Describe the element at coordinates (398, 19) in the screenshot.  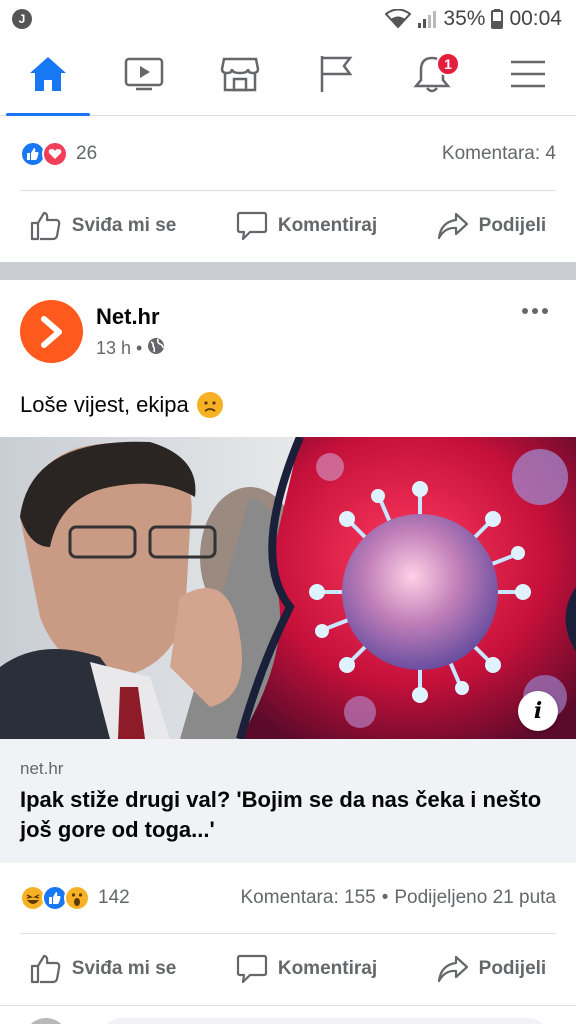
I see `wifi-icon` at that location.